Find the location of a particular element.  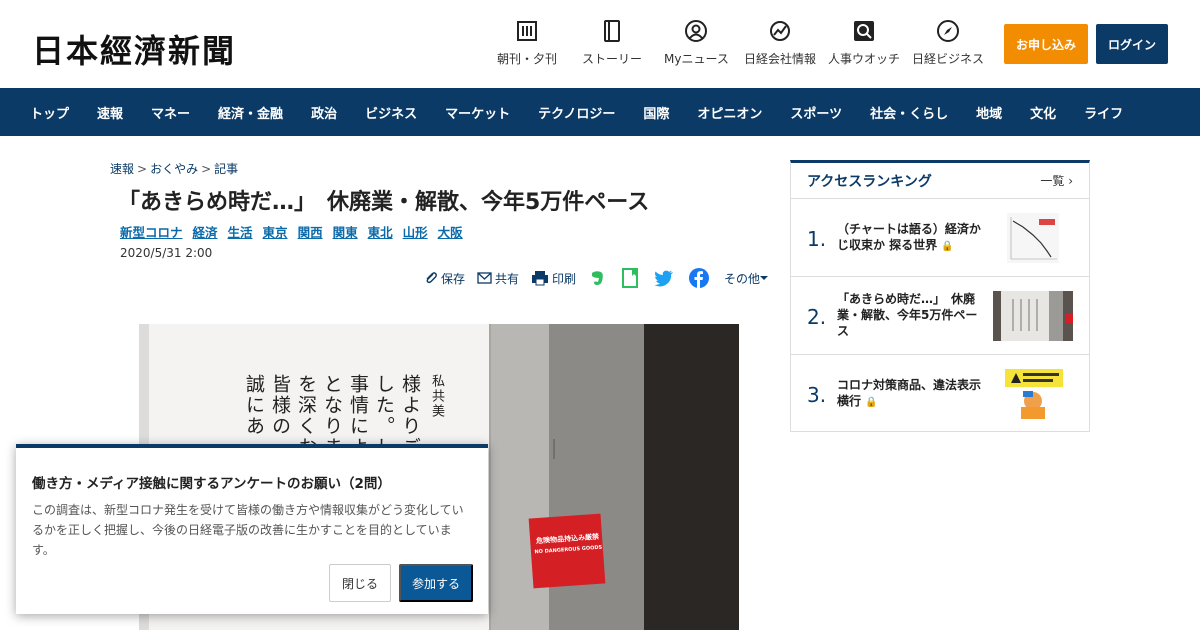

nav-item-opinion: オピニオン is located at coordinates (729, 112).